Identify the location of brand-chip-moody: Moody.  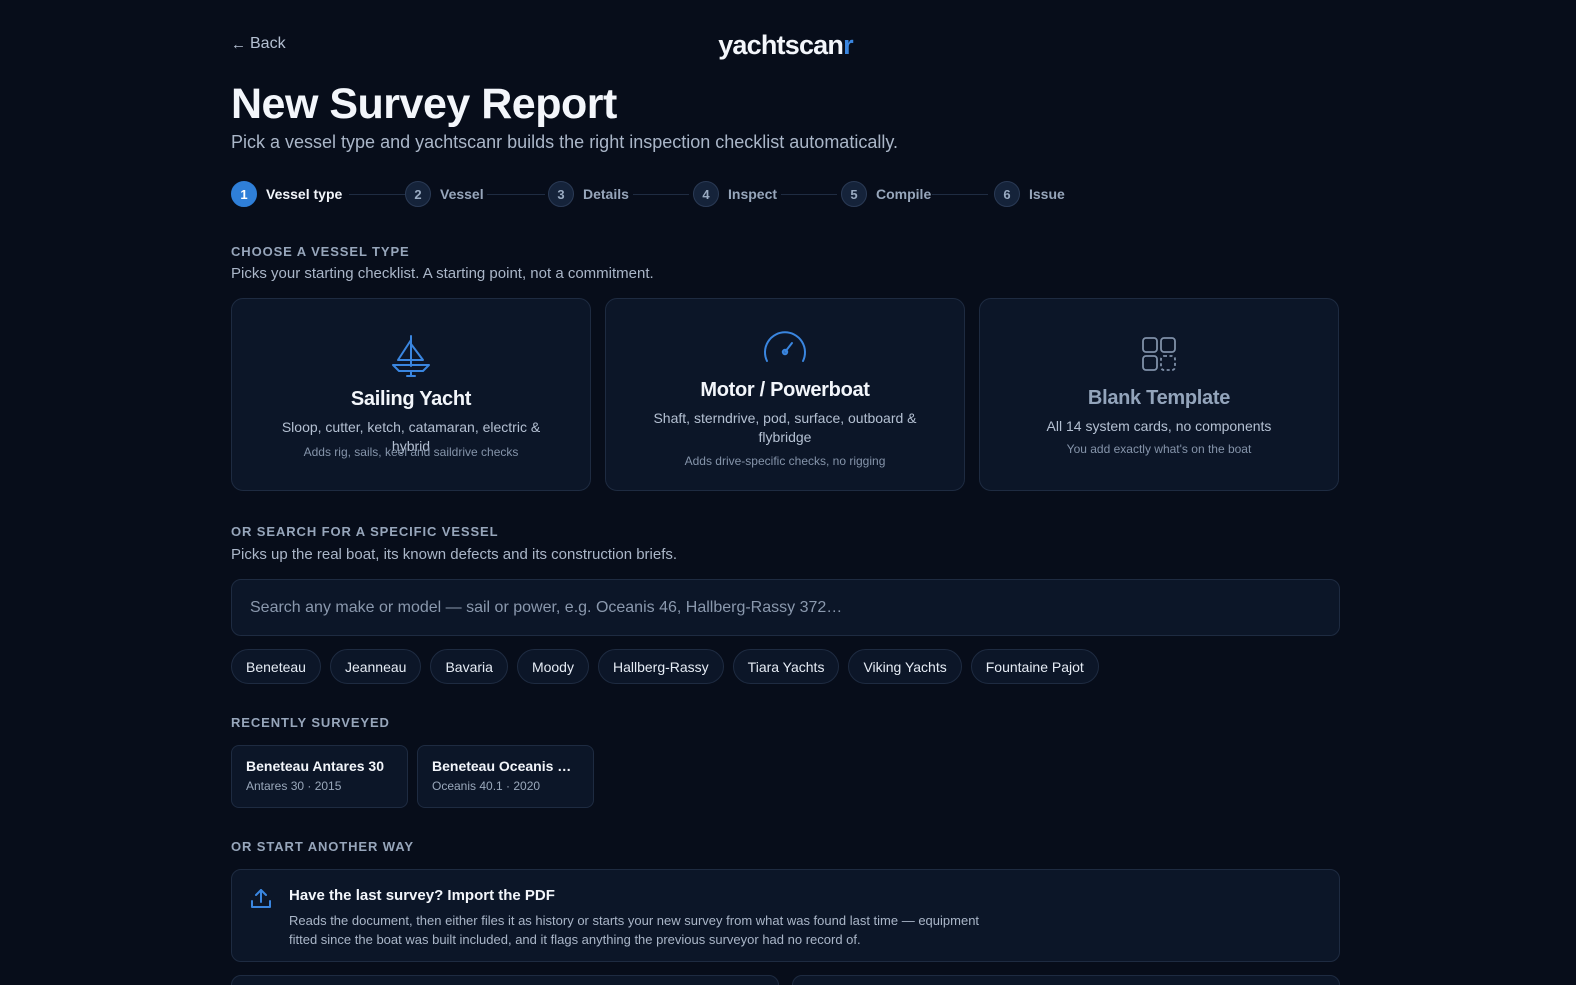
(552, 666).